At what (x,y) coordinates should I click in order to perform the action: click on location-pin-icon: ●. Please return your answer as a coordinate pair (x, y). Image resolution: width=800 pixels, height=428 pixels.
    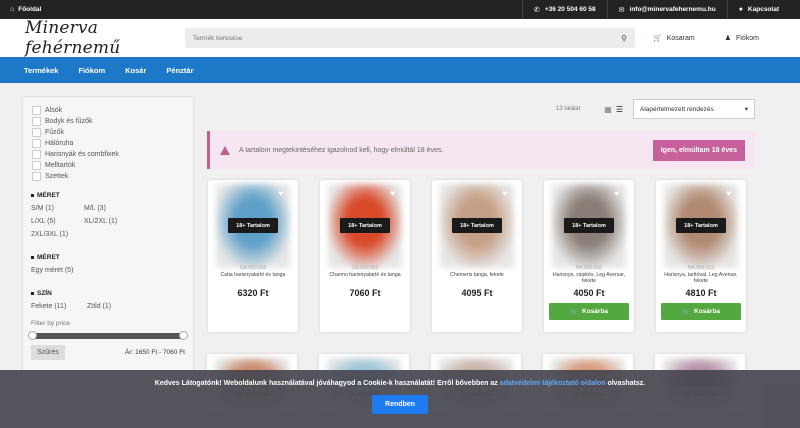
    Looking at the image, I should click on (740, 9).